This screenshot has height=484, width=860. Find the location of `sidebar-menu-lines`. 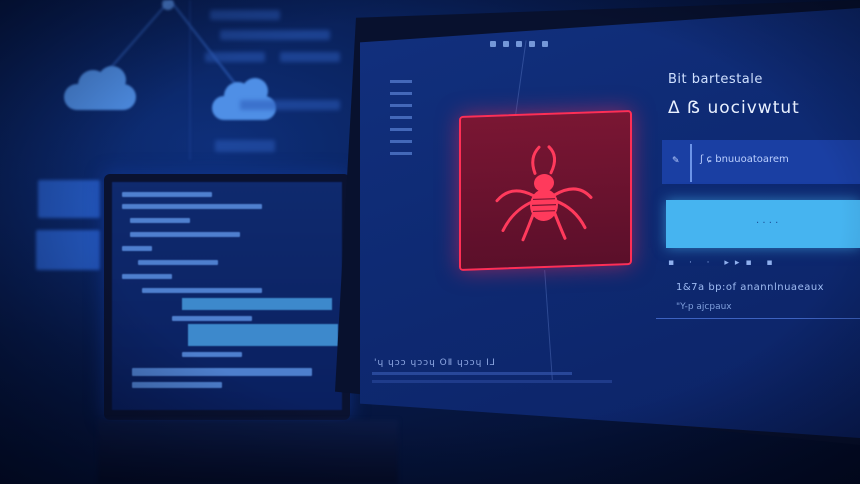

sidebar-menu-lines is located at coordinates (401, 122).